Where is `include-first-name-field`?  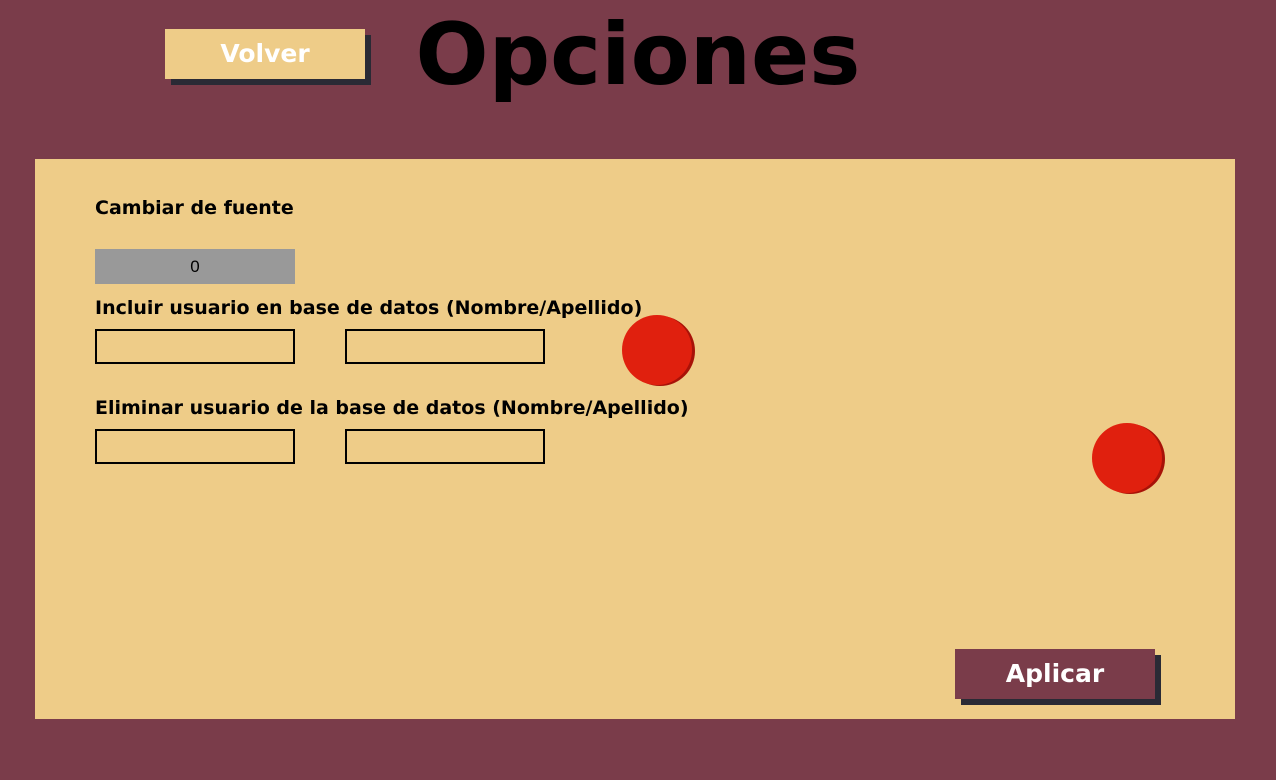
include-first-name-field is located at coordinates (195, 346).